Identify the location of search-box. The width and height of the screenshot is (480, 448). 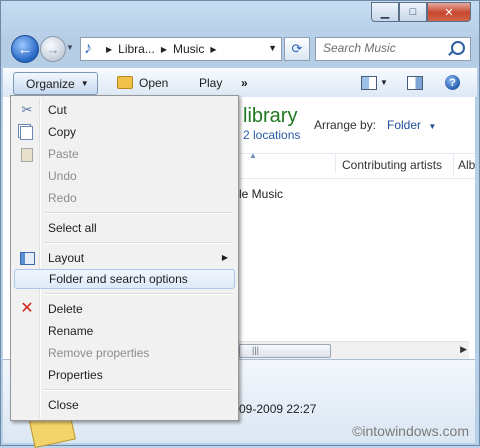
(393, 49).